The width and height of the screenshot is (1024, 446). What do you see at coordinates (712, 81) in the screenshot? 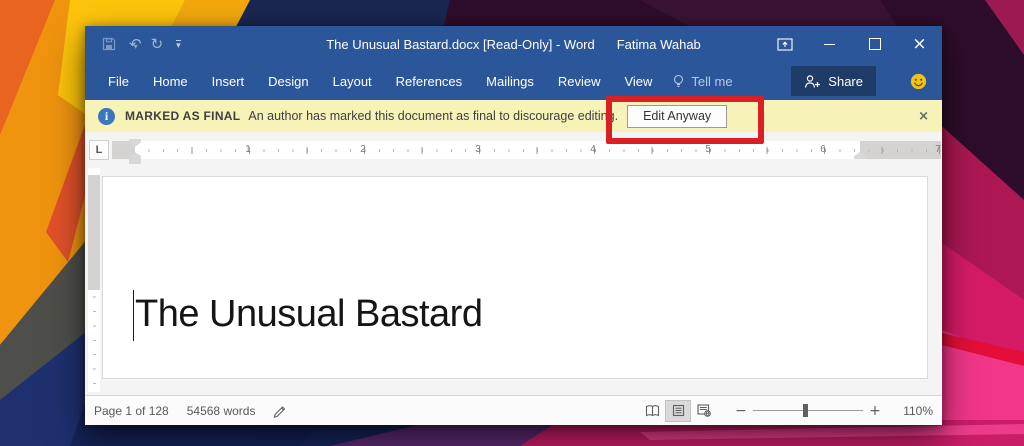
I see `tell-me-label: Tell me` at bounding box center [712, 81].